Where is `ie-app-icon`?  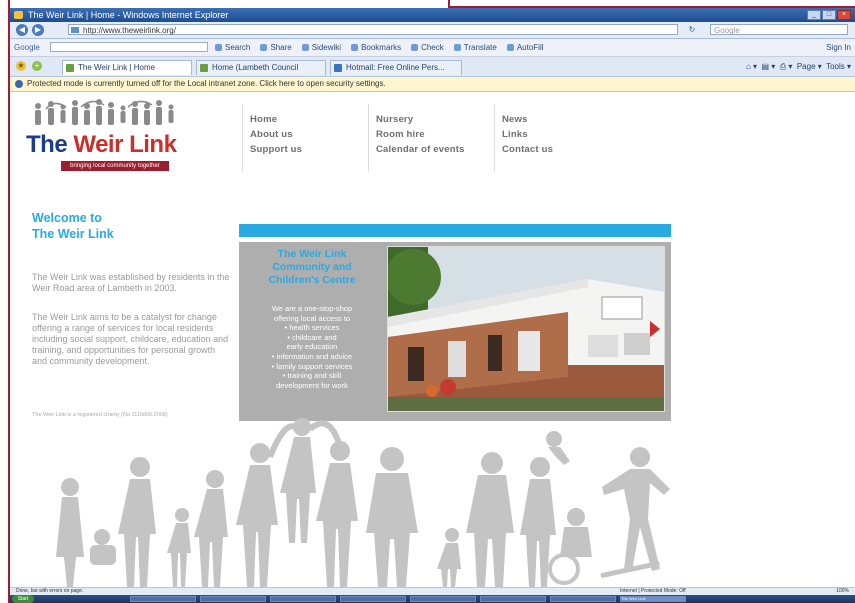 ie-app-icon is located at coordinates (18, 15).